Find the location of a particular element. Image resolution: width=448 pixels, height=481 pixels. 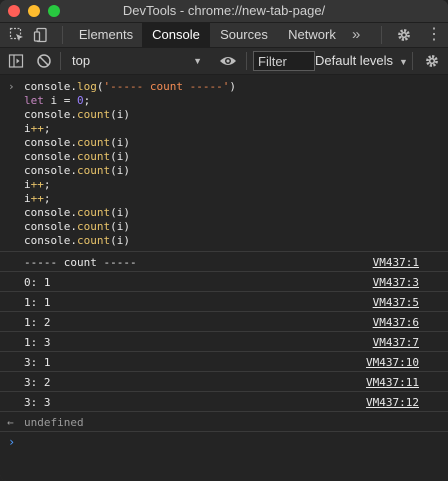

log-message: 1: 2 is located at coordinates (37, 322).